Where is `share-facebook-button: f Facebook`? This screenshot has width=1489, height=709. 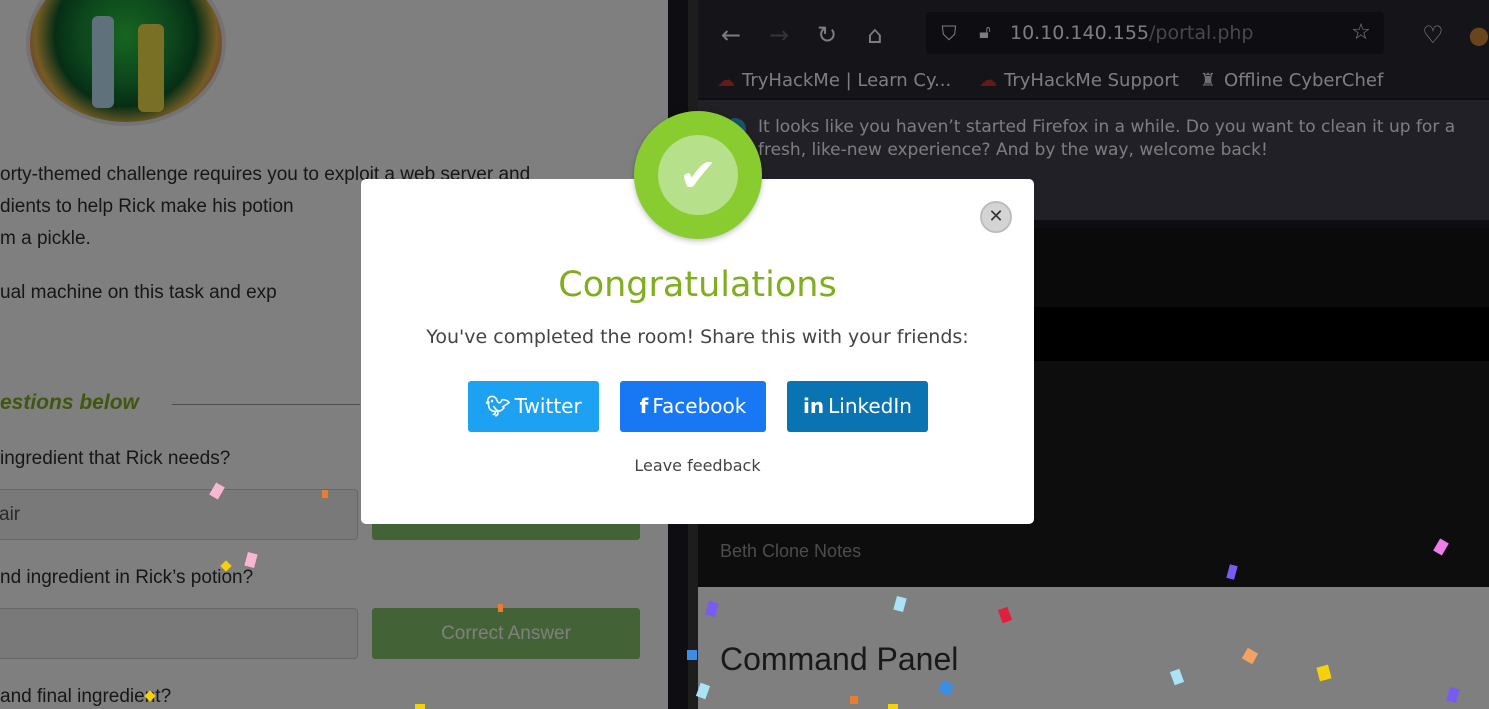
share-facebook-button: f Facebook is located at coordinates (693, 406).